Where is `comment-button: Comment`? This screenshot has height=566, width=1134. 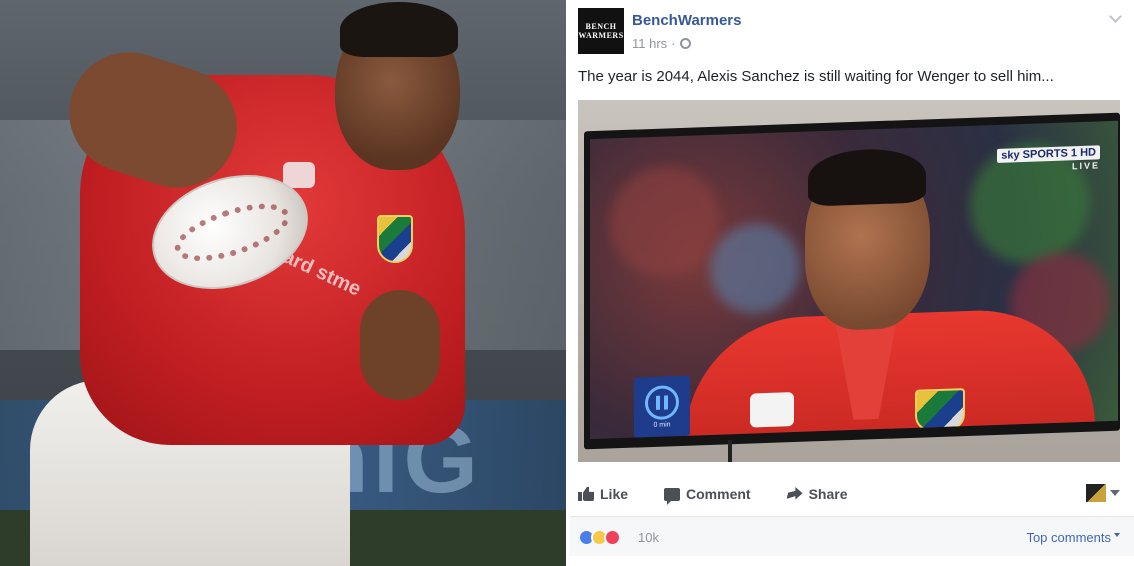
comment-button: Comment is located at coordinates (707, 495).